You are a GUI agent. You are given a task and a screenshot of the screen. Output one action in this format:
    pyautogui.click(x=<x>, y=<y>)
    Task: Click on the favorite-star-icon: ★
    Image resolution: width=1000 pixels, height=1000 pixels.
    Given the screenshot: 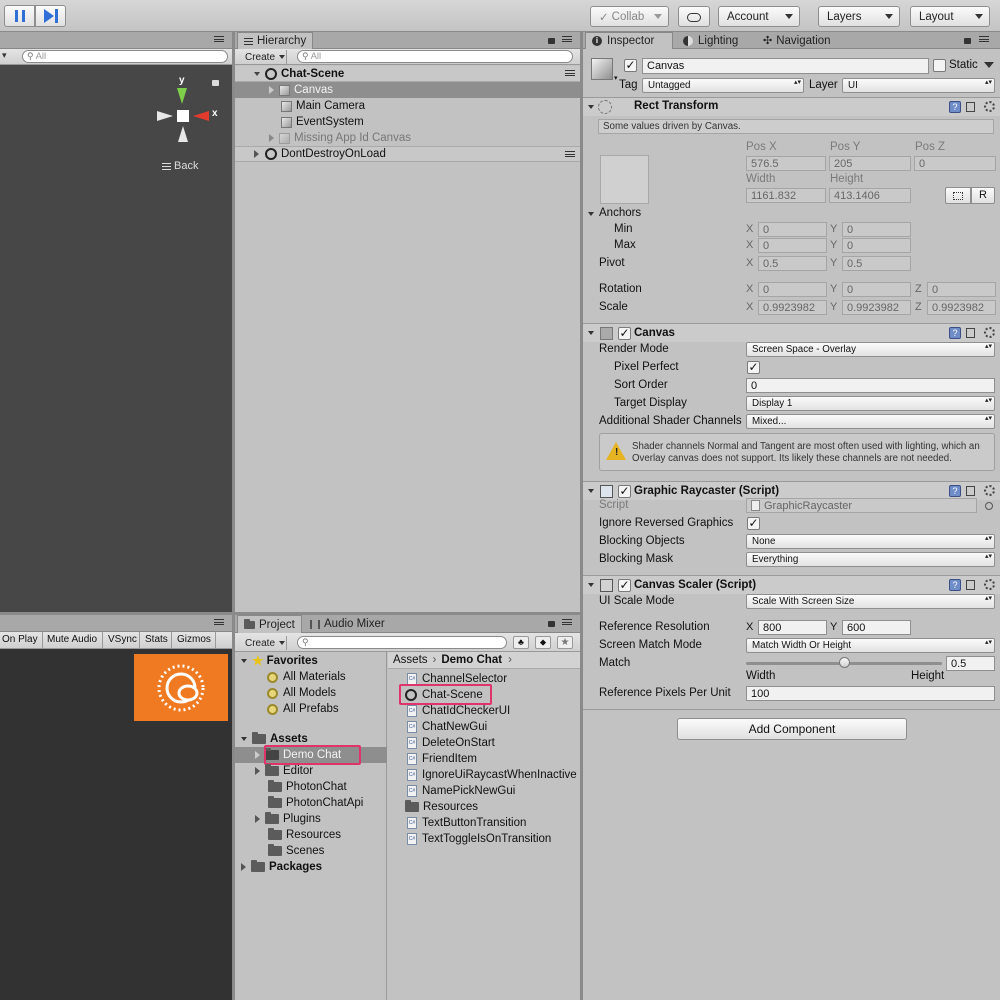 What is the action you would take?
    pyautogui.click(x=565, y=642)
    